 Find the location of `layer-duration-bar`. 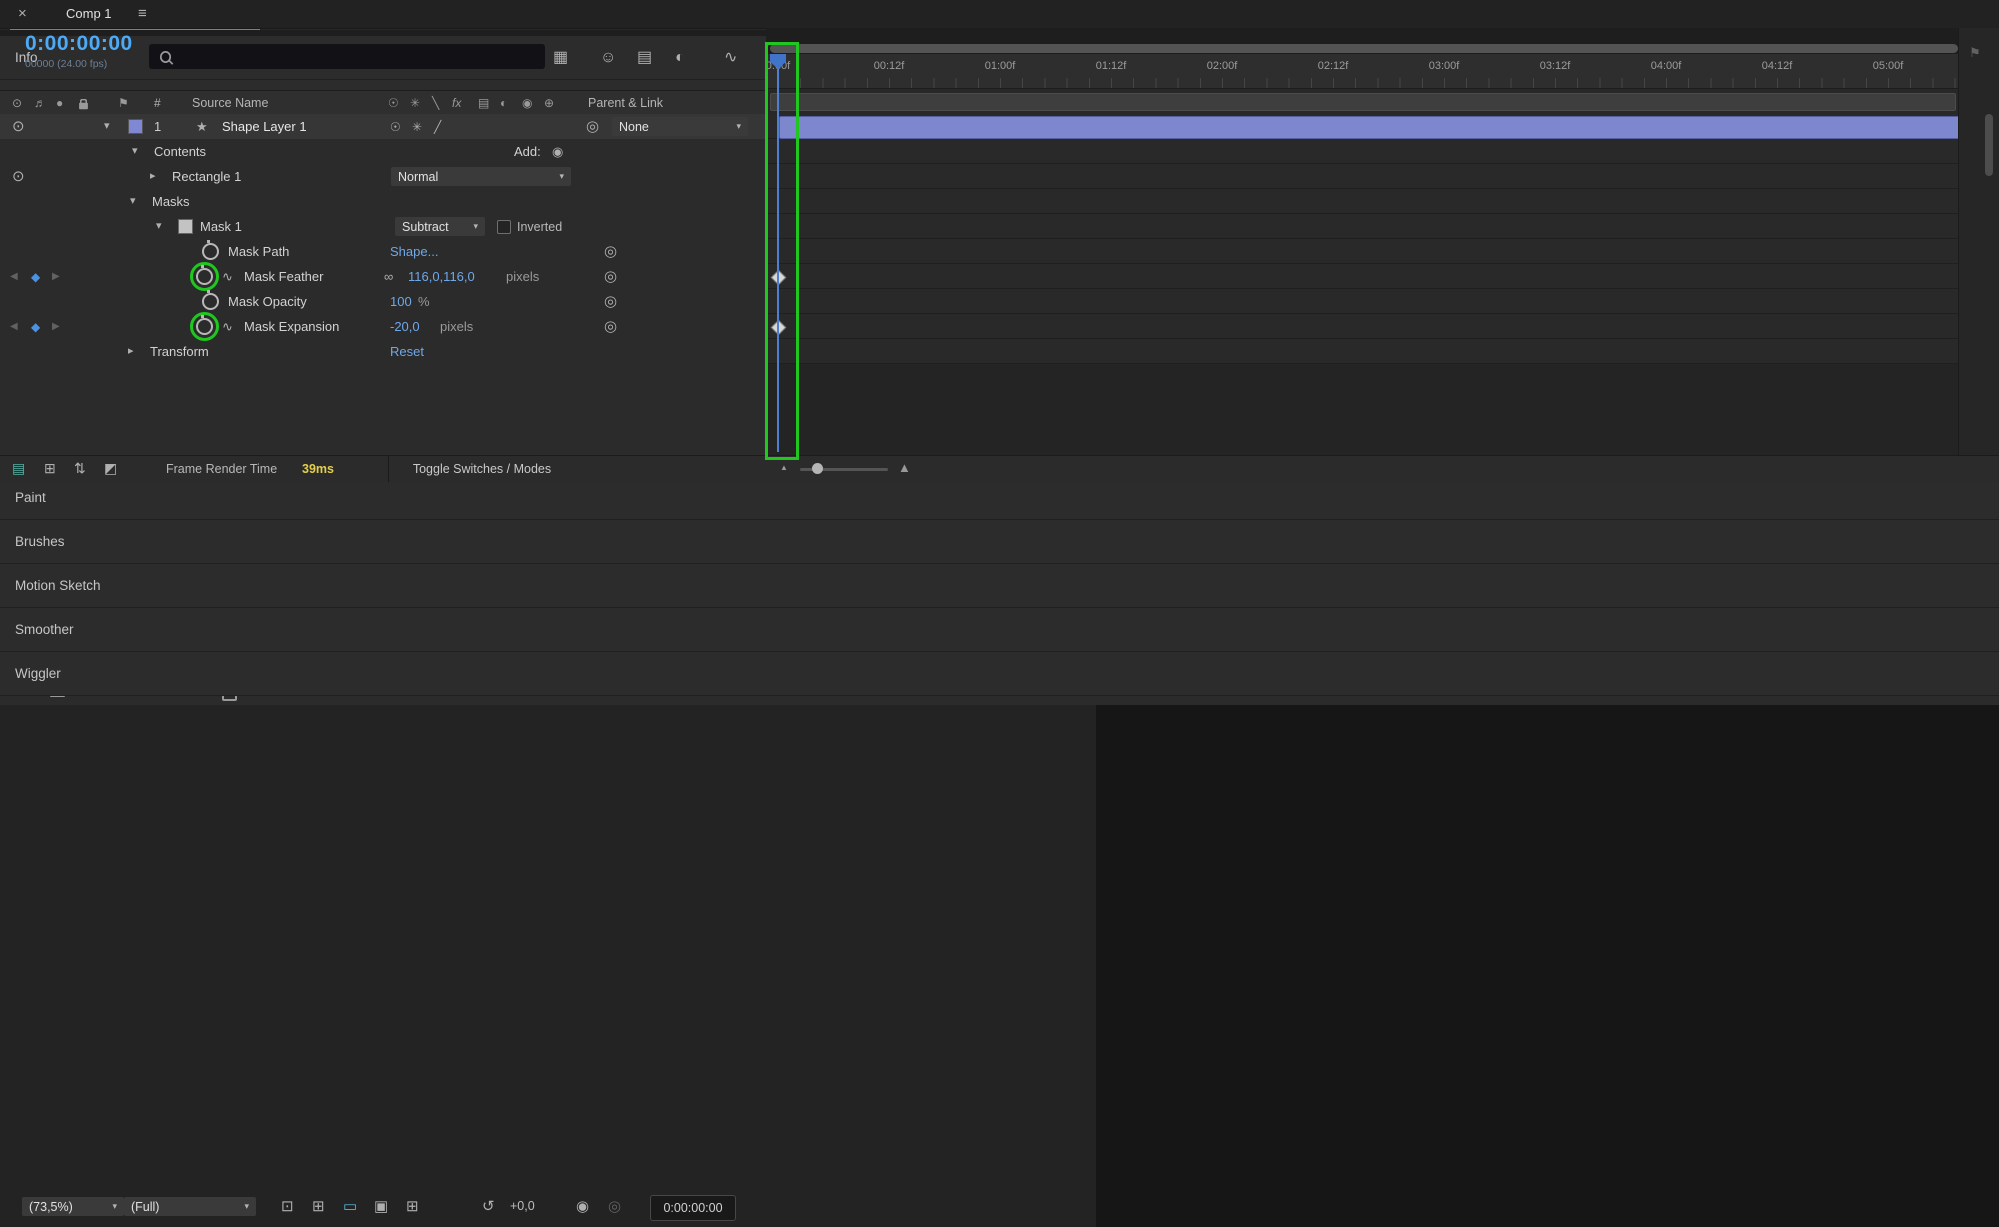

layer-duration-bar is located at coordinates (1369, 127).